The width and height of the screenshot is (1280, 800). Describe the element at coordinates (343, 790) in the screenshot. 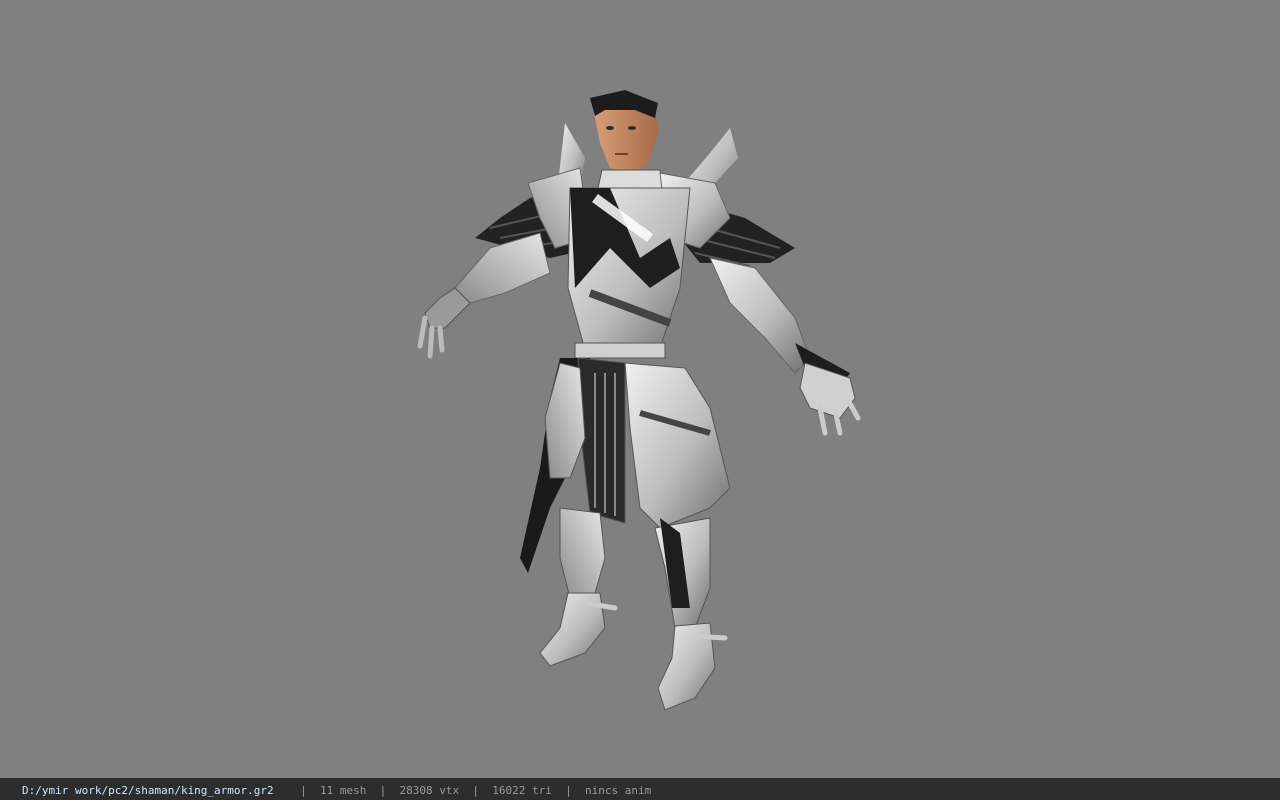

I see `mesh-count: 11 mesh` at that location.